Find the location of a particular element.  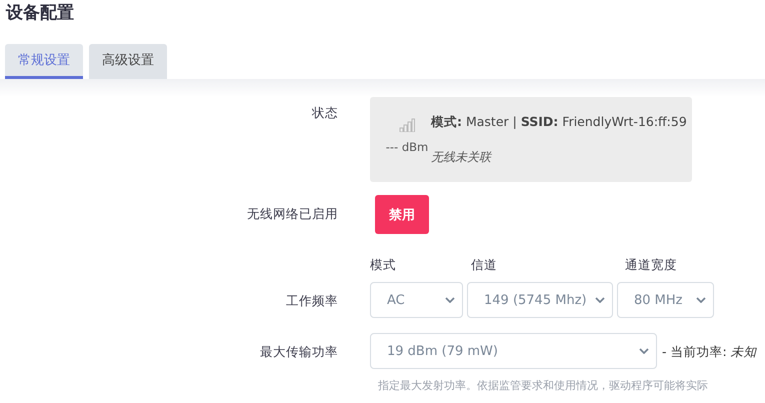

current-power: - 当前功率: 未知 is located at coordinates (709, 352).